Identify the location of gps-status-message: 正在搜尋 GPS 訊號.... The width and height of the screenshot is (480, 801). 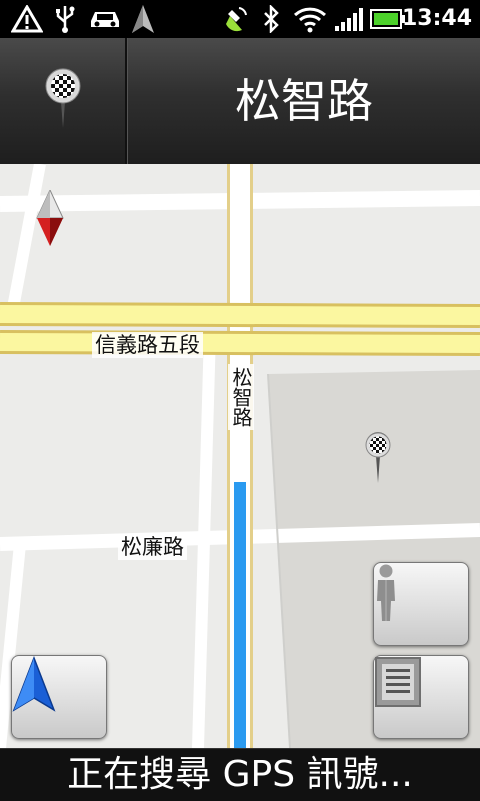
(240, 774).